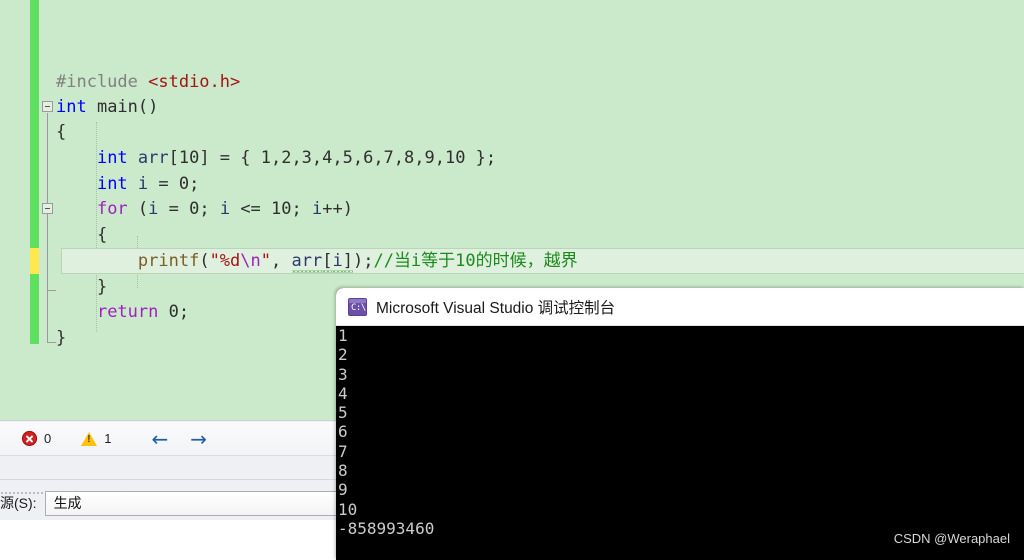  What do you see at coordinates (67, 503) in the screenshot?
I see `source-combobox-value: 生成` at bounding box center [67, 503].